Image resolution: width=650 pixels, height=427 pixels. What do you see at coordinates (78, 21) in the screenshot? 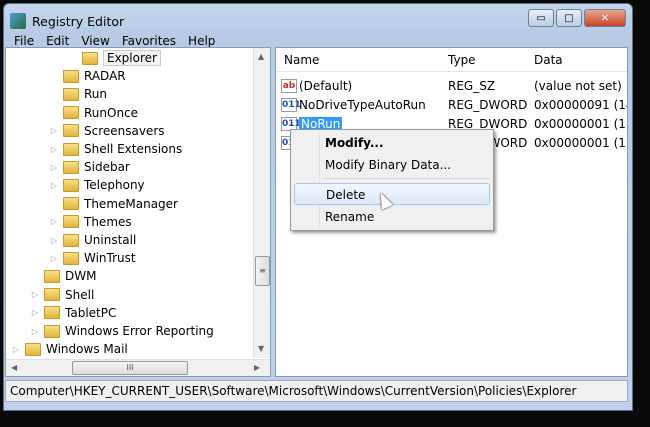
I see `window-title: Registry Editor` at bounding box center [78, 21].